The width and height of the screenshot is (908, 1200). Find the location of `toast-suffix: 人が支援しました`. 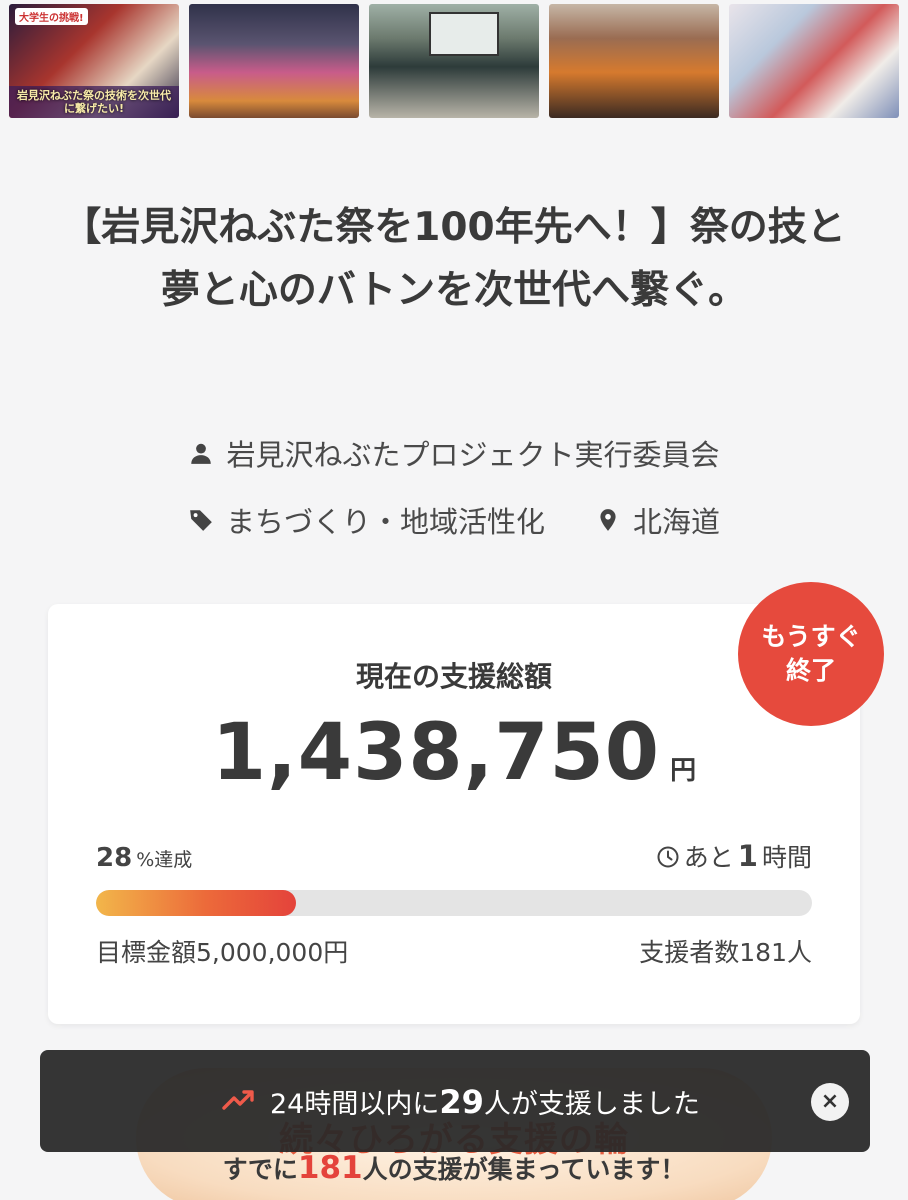

toast-suffix: 人が支援しました is located at coordinates (591, 1104).